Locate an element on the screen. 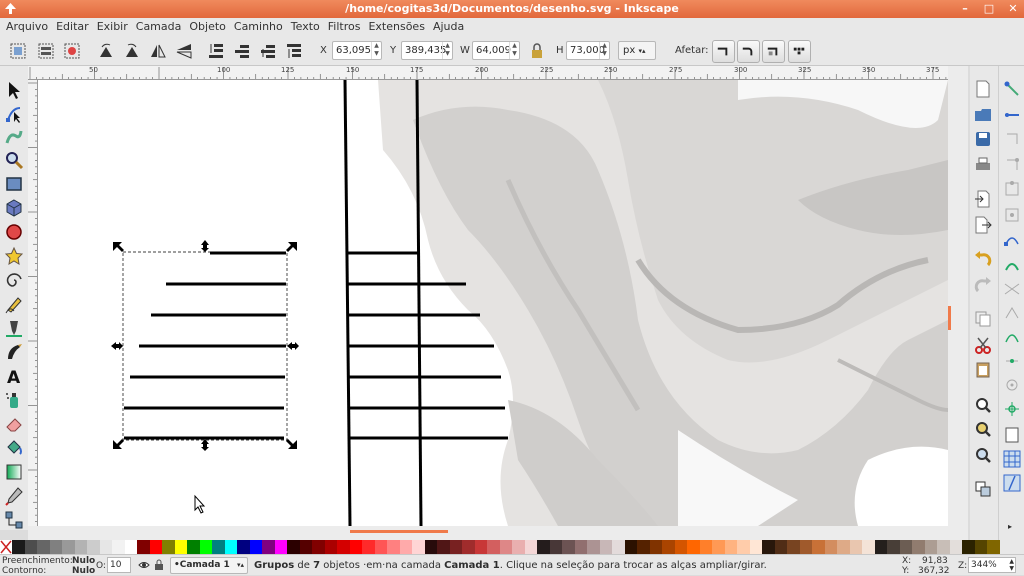 The image size is (1024, 576). menu-edit: Editar is located at coordinates (72, 26).